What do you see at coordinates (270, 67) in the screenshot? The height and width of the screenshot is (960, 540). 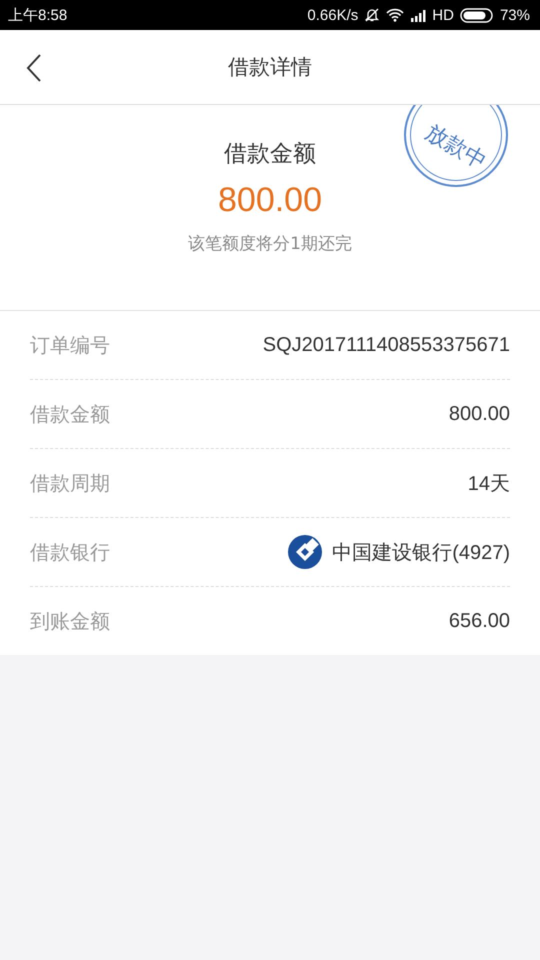 I see `page-title: 借款详情` at bounding box center [270, 67].